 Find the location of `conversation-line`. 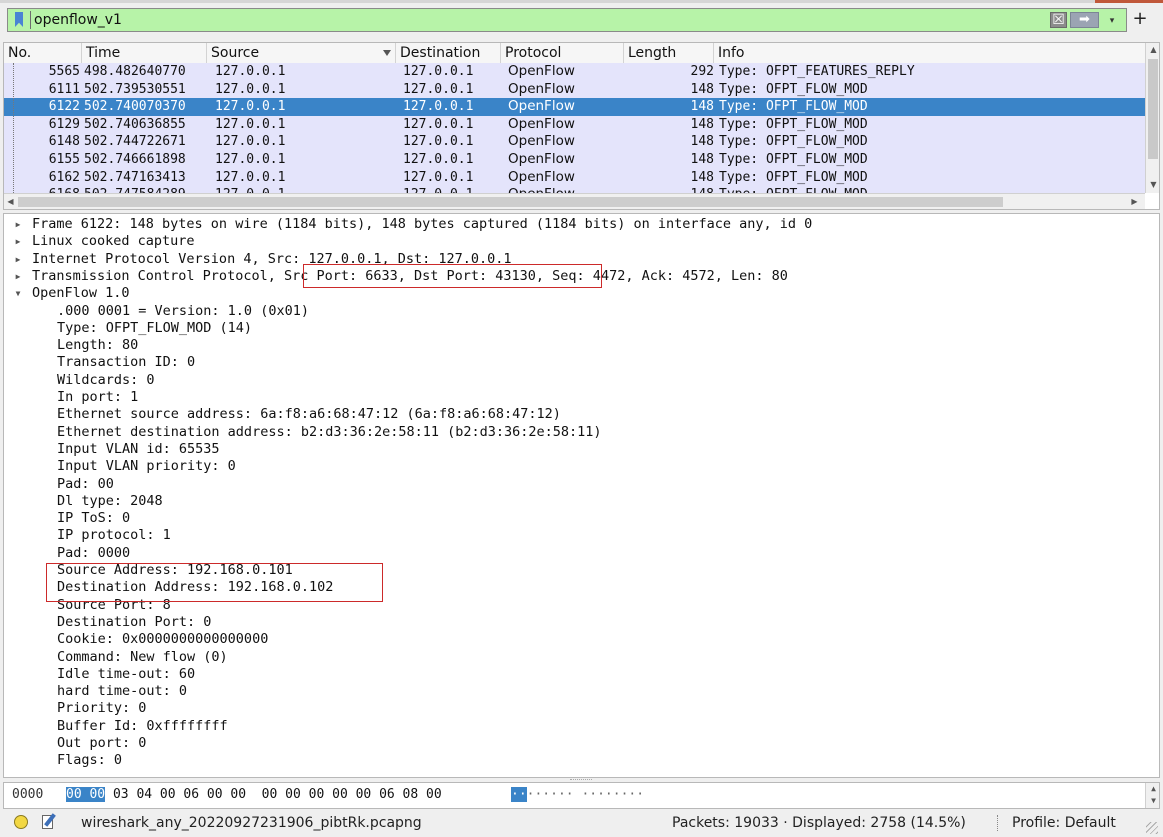

conversation-line is located at coordinates (13, 132).